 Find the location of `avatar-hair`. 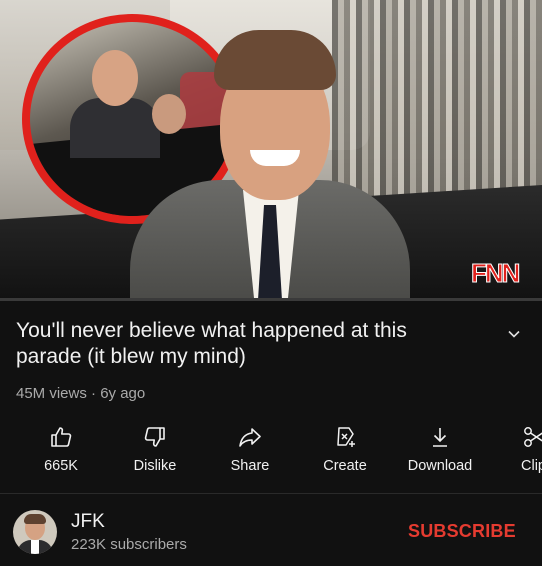

avatar-hair is located at coordinates (35, 519).